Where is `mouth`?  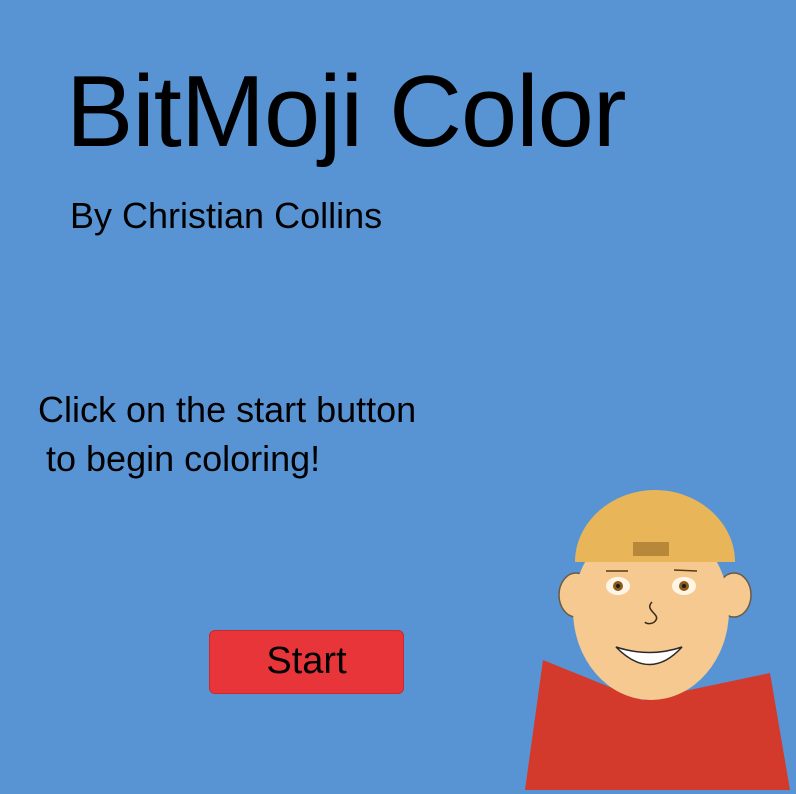
mouth is located at coordinates (649, 656).